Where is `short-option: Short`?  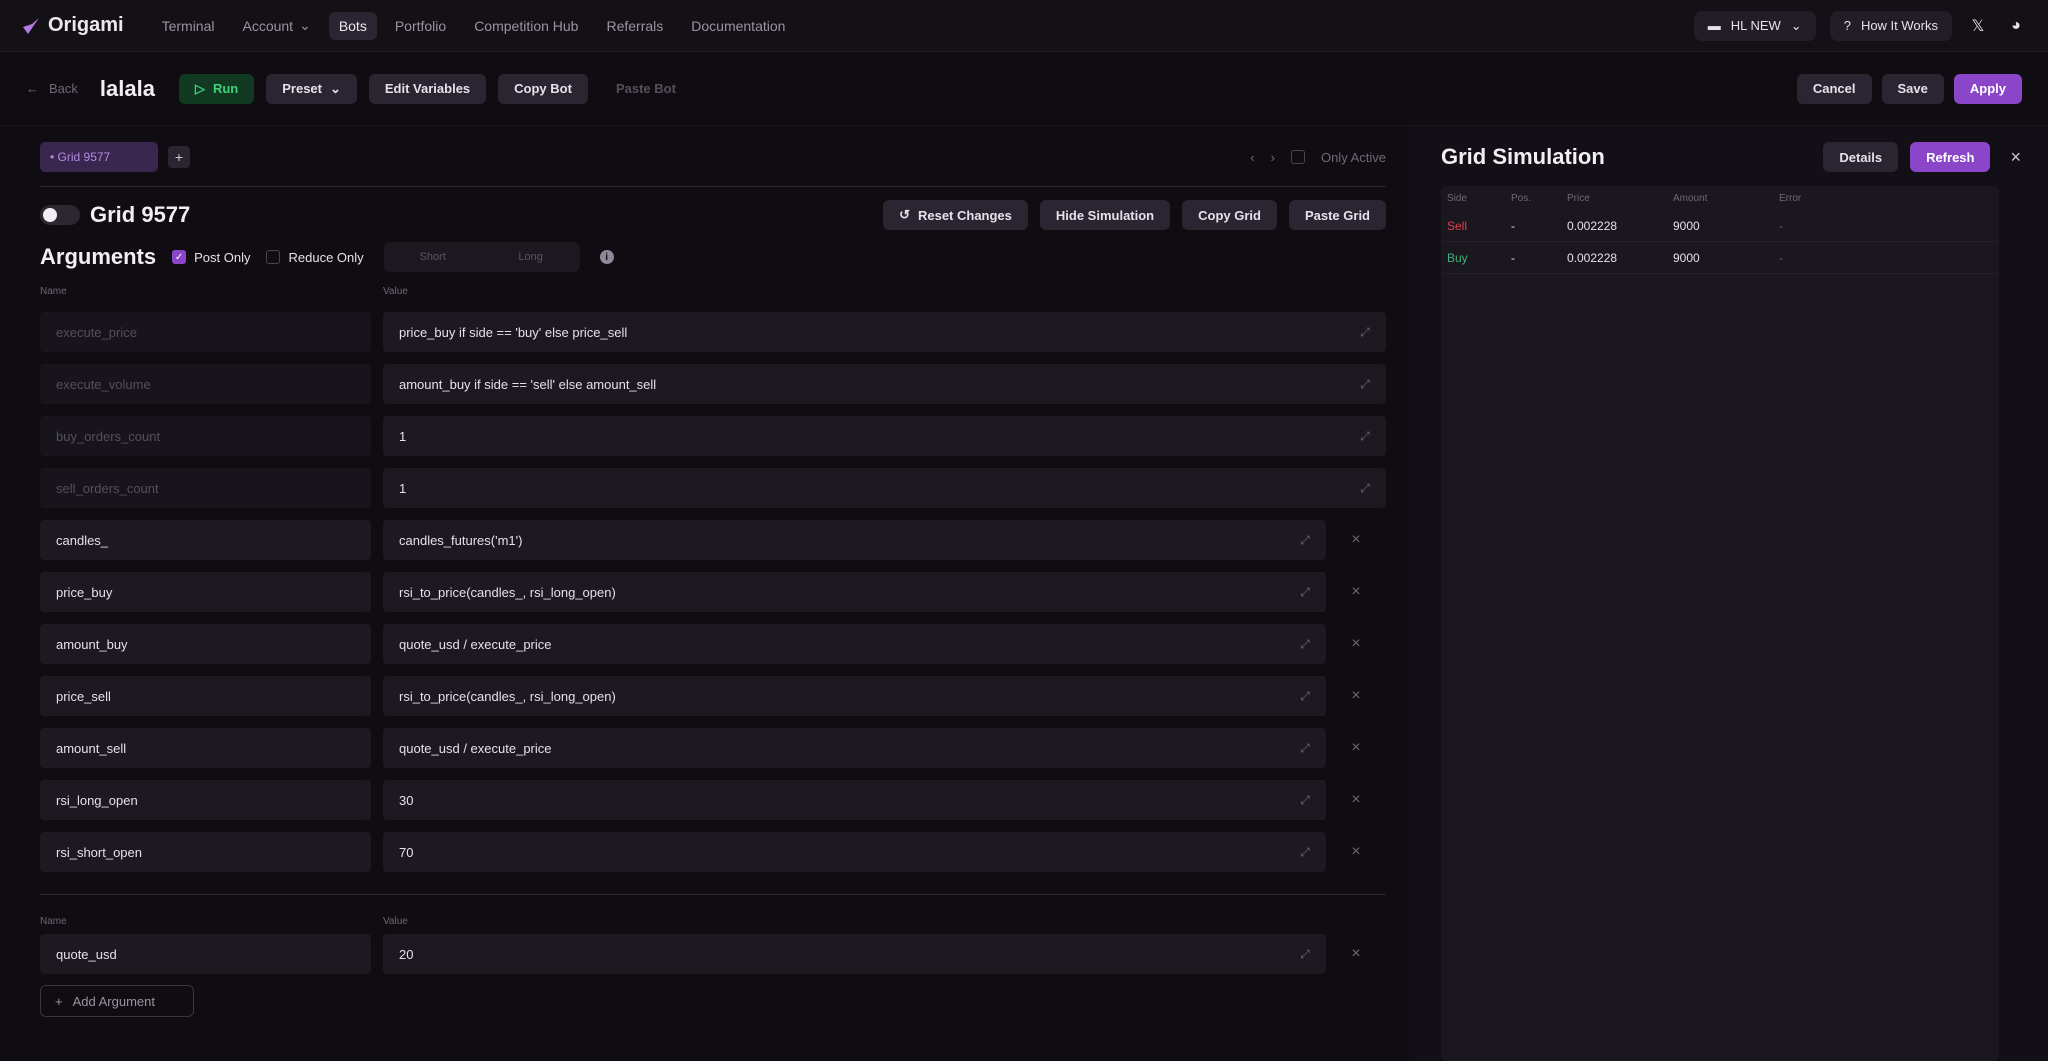 short-option: Short is located at coordinates (433, 257).